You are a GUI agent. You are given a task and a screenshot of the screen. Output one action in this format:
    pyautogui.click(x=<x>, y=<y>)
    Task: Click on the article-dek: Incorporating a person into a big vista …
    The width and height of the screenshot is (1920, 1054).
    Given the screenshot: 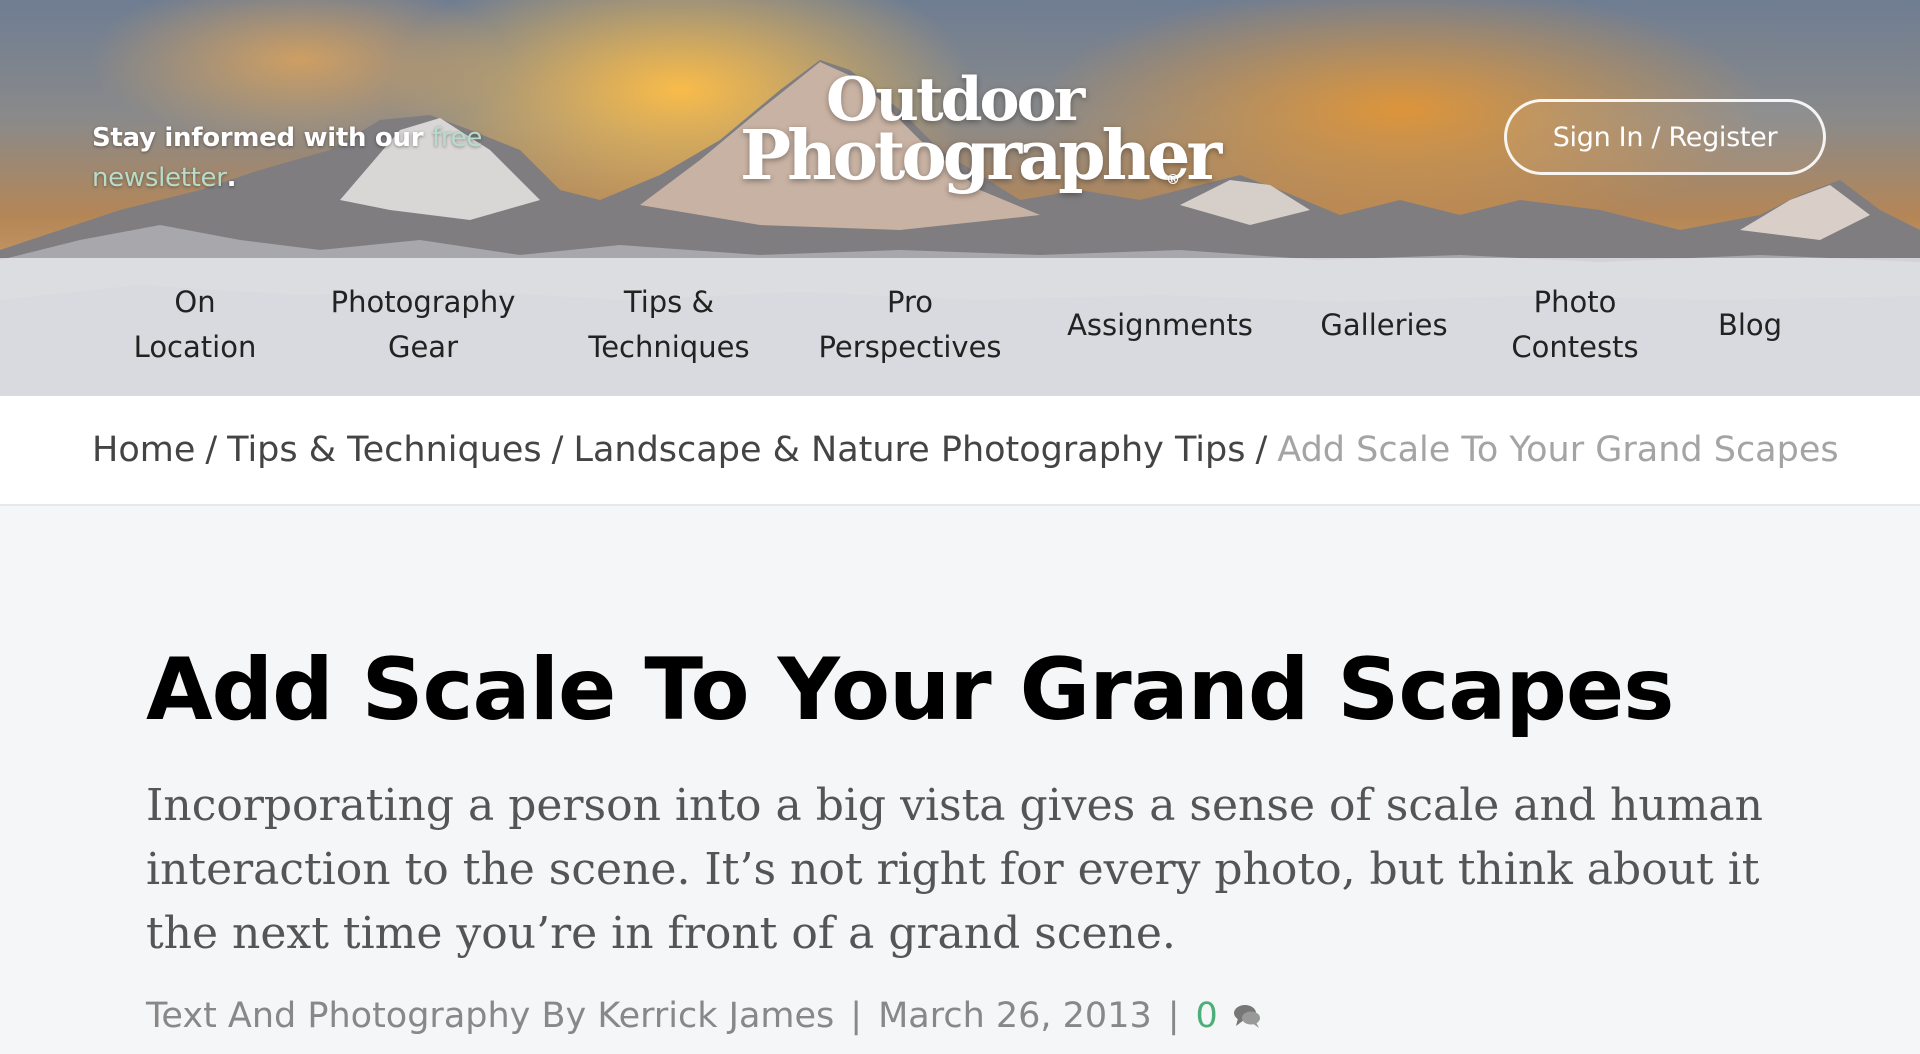 What is the action you would take?
    pyautogui.click(x=954, y=869)
    